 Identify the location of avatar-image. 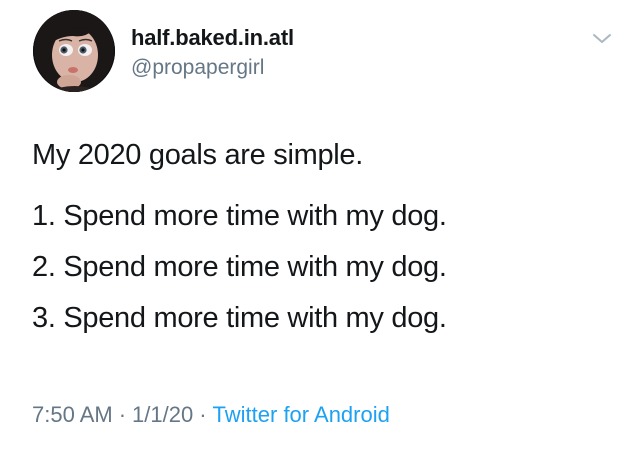
(74, 51).